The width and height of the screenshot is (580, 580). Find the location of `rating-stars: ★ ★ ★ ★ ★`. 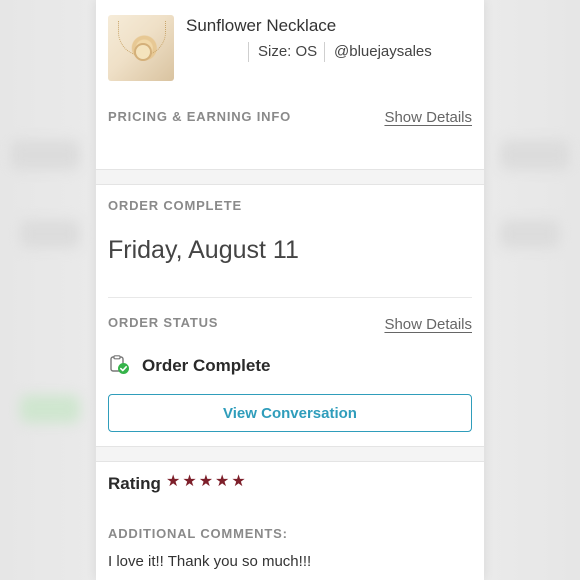

rating-stars: ★ ★ ★ ★ ★ is located at coordinates (206, 482).